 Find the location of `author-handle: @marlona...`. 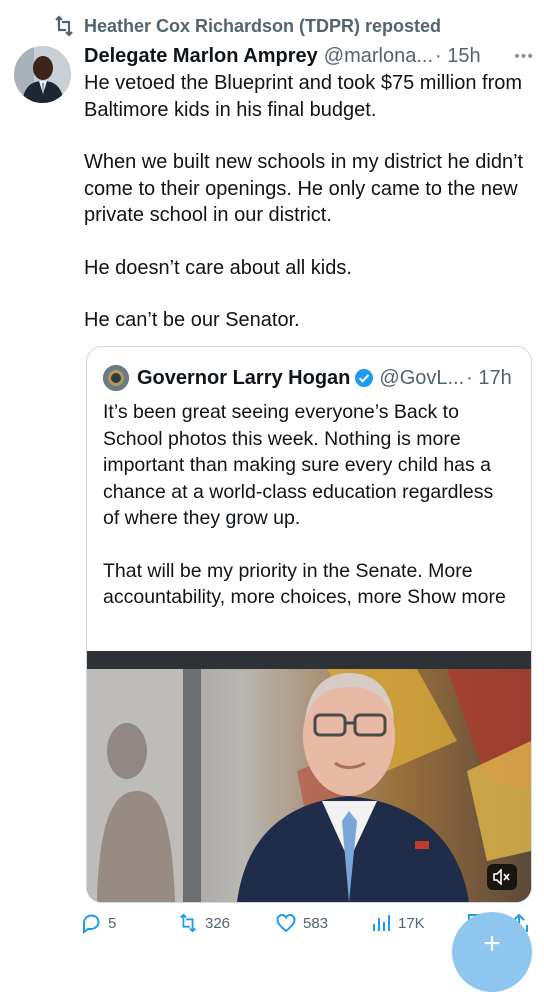

author-handle: @marlona... is located at coordinates (378, 56).